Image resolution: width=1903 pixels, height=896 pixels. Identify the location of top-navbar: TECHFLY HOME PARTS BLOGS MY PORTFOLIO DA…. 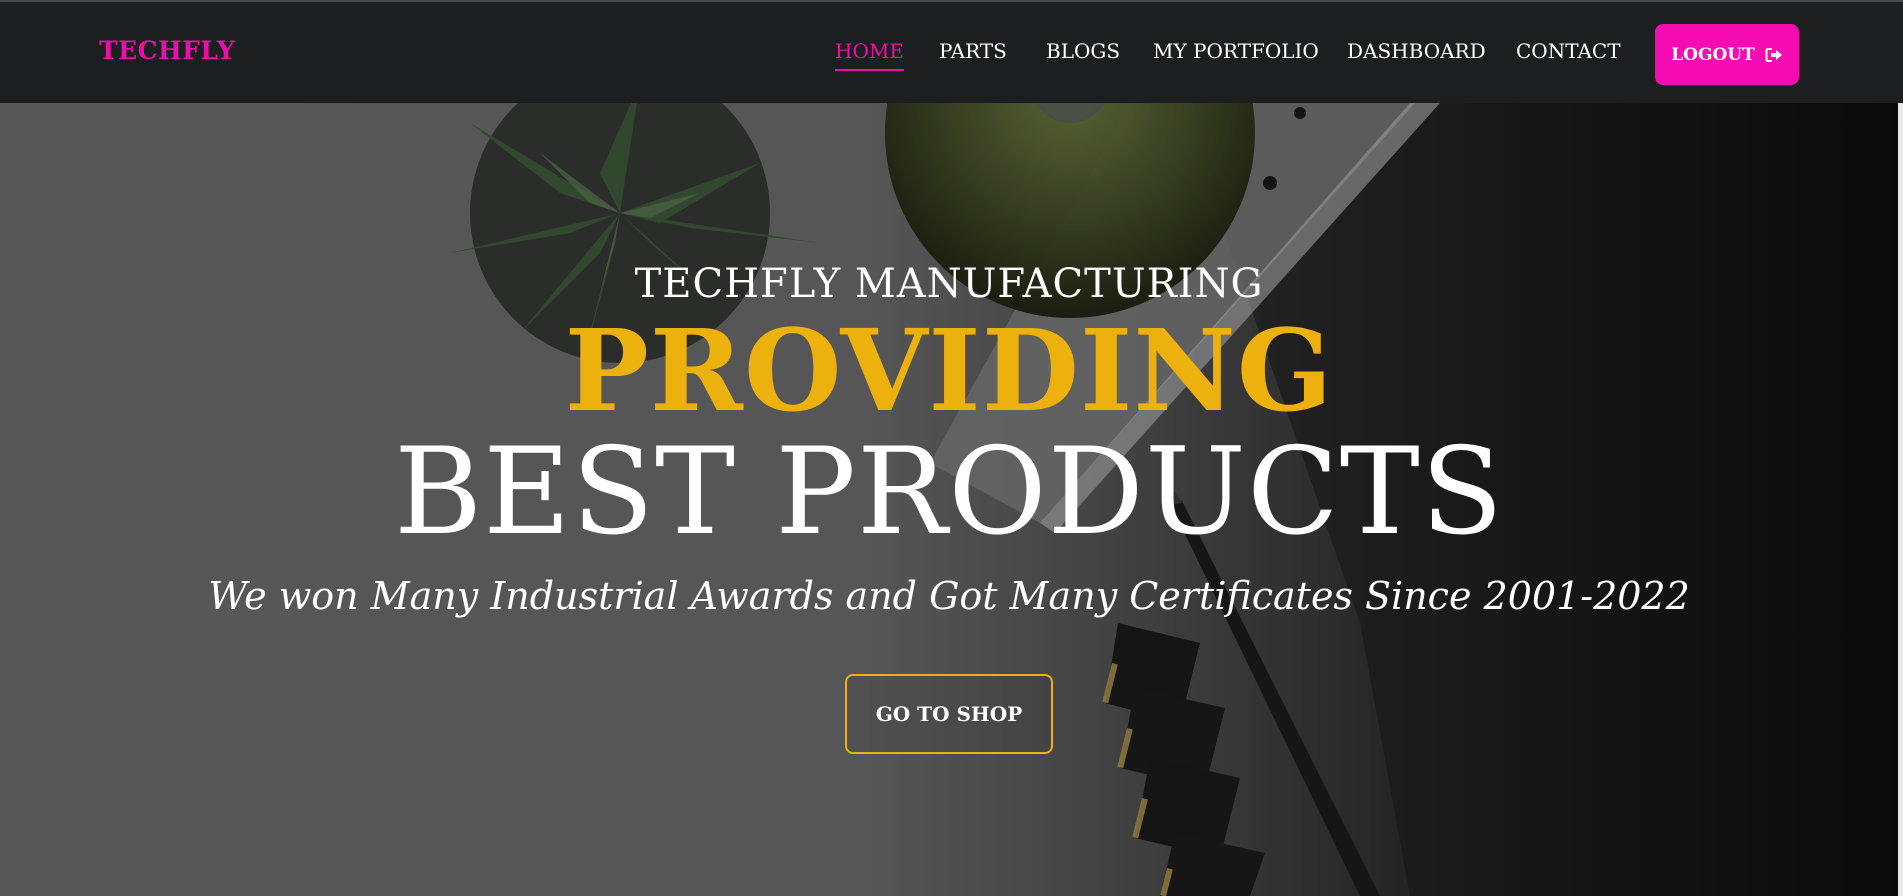
(951, 51).